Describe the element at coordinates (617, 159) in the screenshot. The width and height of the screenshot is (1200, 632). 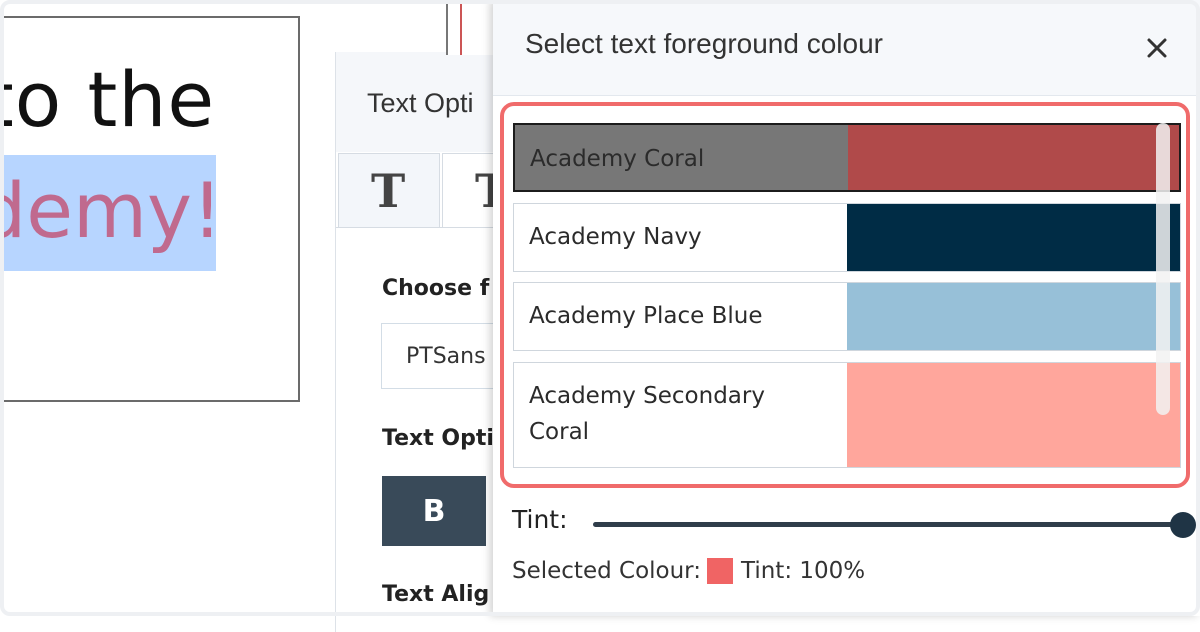
I see `swatch-name: Academy Coral` at that location.